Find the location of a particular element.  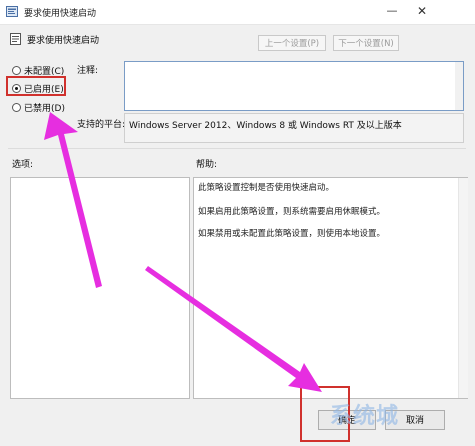

policy-name: 要求使用快速启动 is located at coordinates (63, 41).